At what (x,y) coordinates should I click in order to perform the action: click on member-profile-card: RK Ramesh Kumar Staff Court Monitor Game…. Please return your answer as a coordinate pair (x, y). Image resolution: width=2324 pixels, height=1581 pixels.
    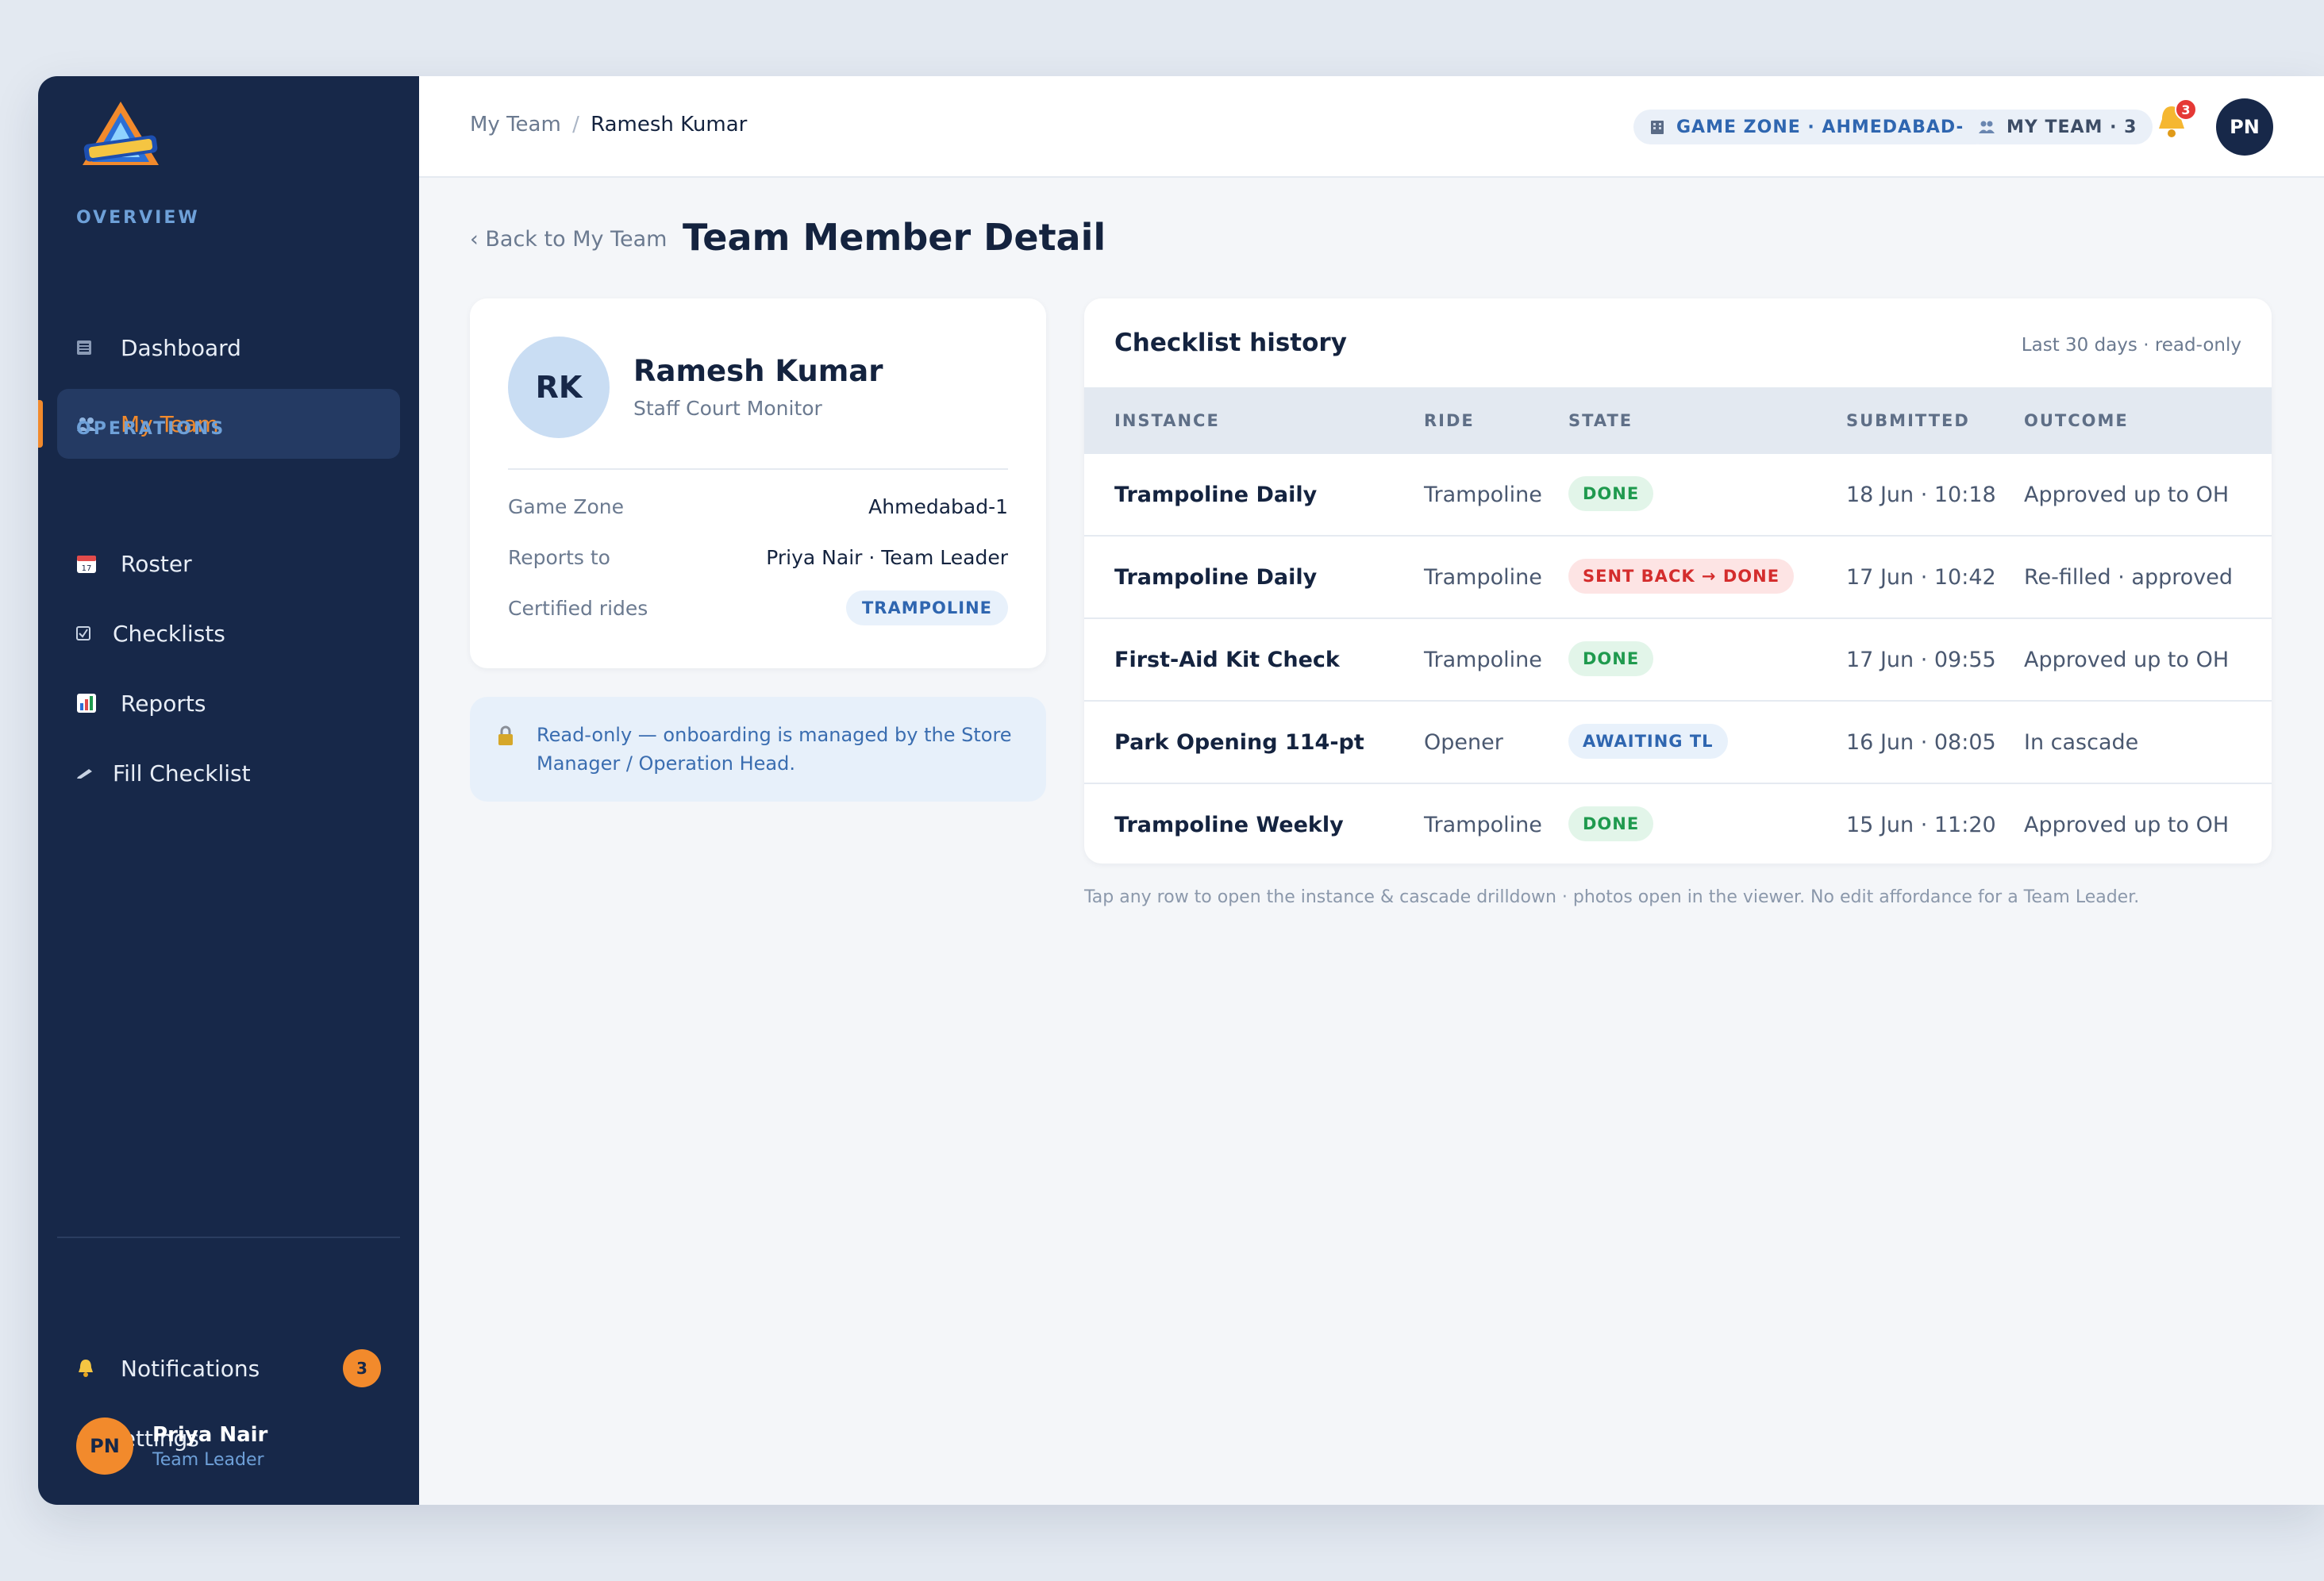
    Looking at the image, I should click on (758, 483).